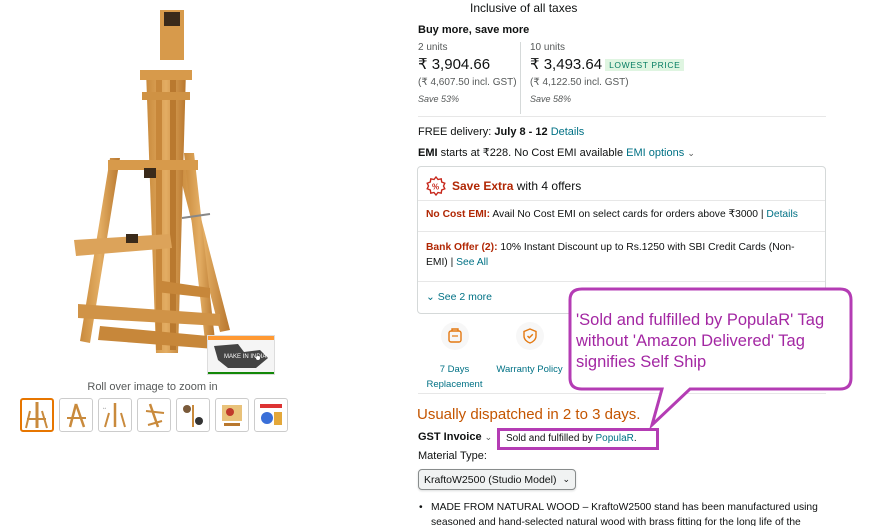  Describe the element at coordinates (465, 297) in the screenshot. I see `see-more-label: See 2 more` at that location.